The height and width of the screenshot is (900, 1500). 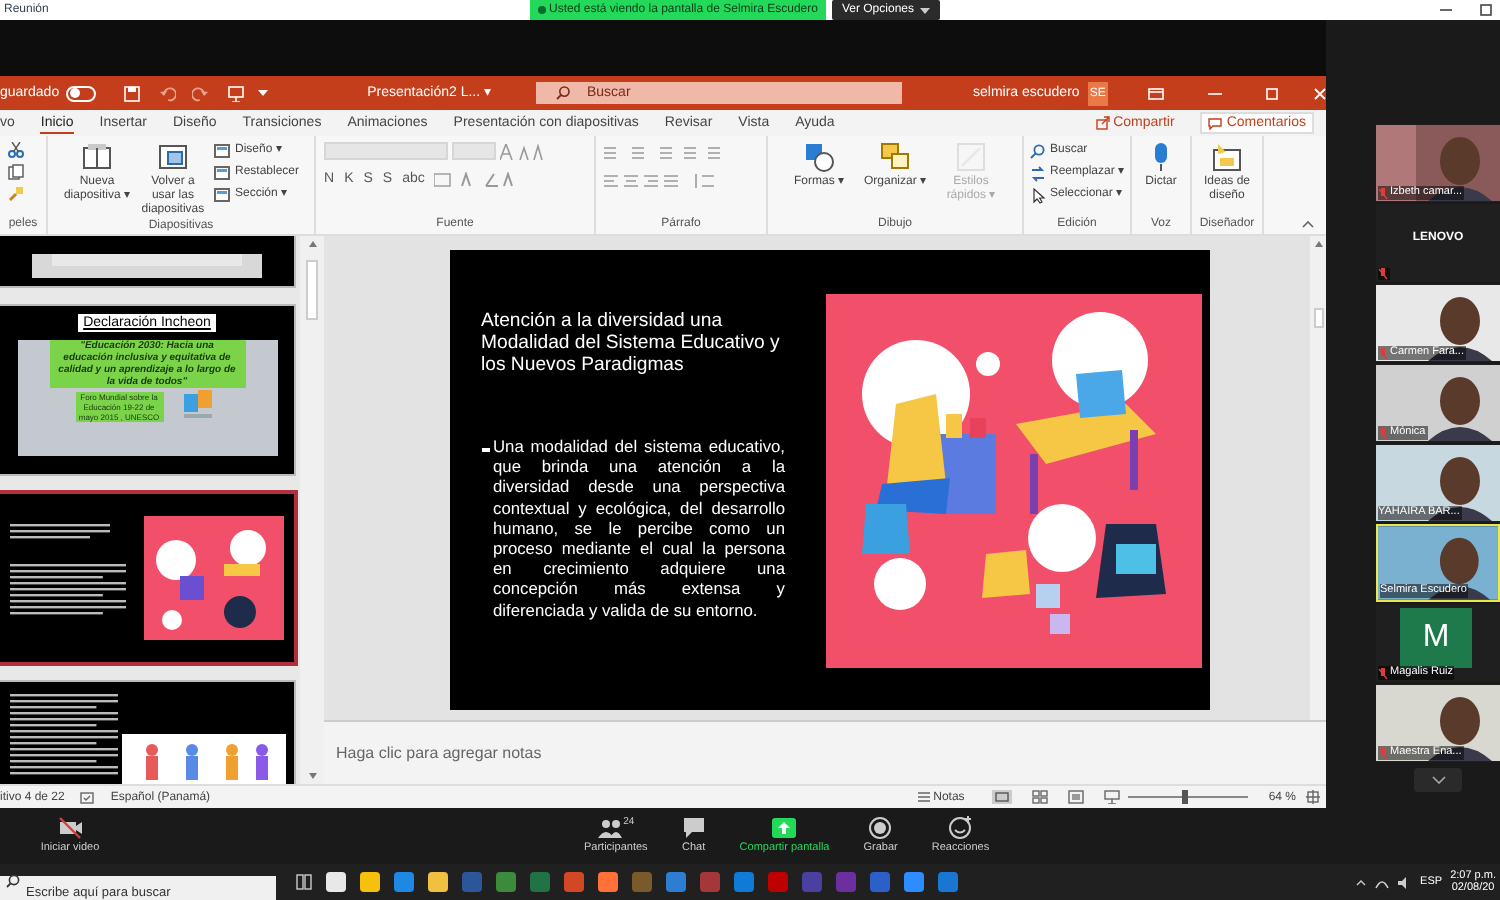 I want to click on chevron-down-icon, so click(x=1438, y=780).